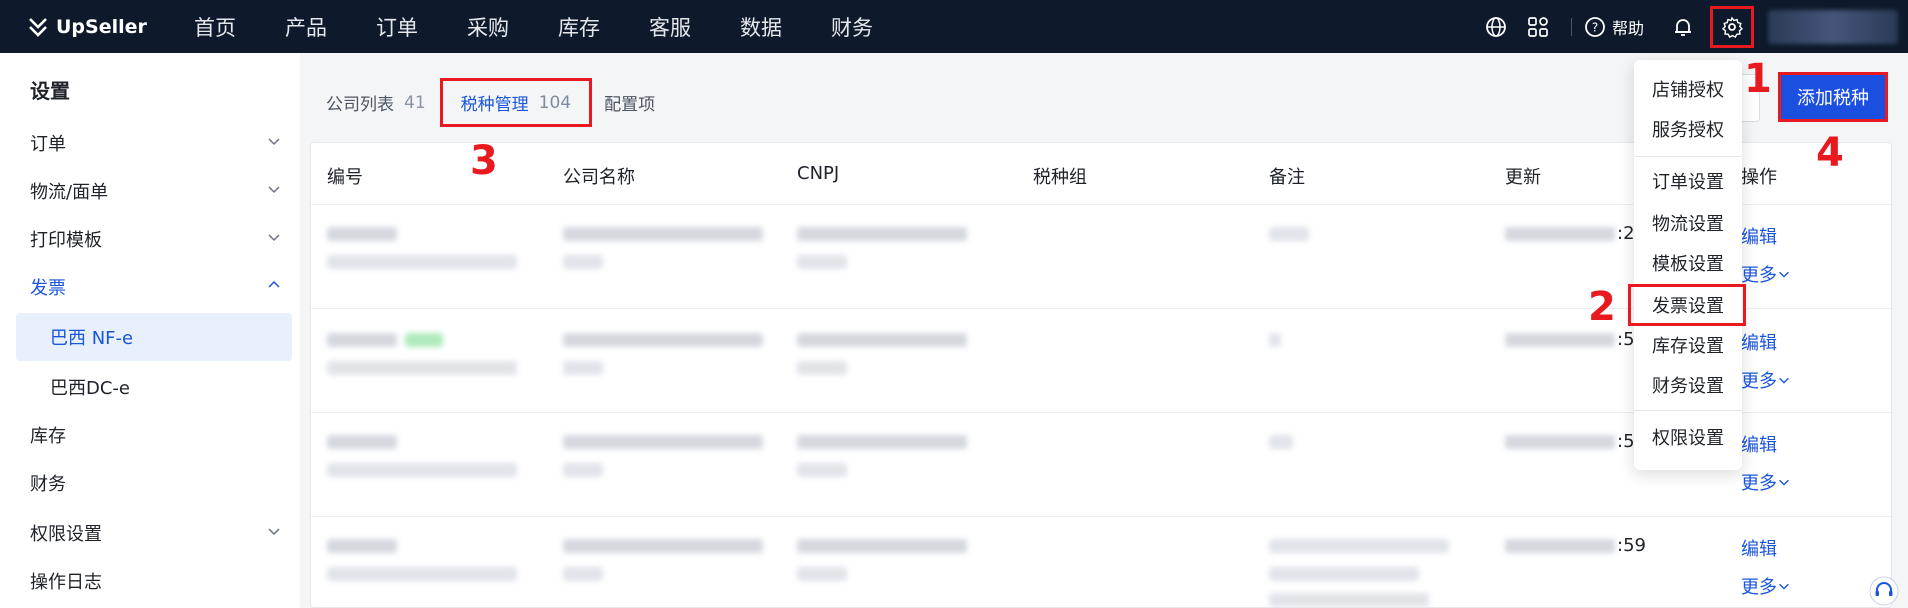 The height and width of the screenshot is (608, 1908). I want to click on tab-label: 税种管理, so click(494, 105).